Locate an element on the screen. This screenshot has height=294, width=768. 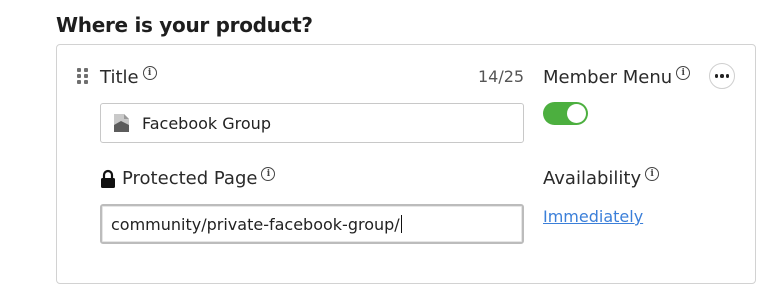
availability-label: Availability is located at coordinates (592, 178).